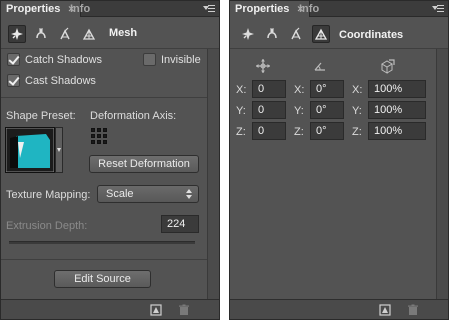 Image resolution: width=449 pixels, height=320 pixels. What do you see at coordinates (133, 116) in the screenshot?
I see `deformation-axis-label: Deformation Axis:` at bounding box center [133, 116].